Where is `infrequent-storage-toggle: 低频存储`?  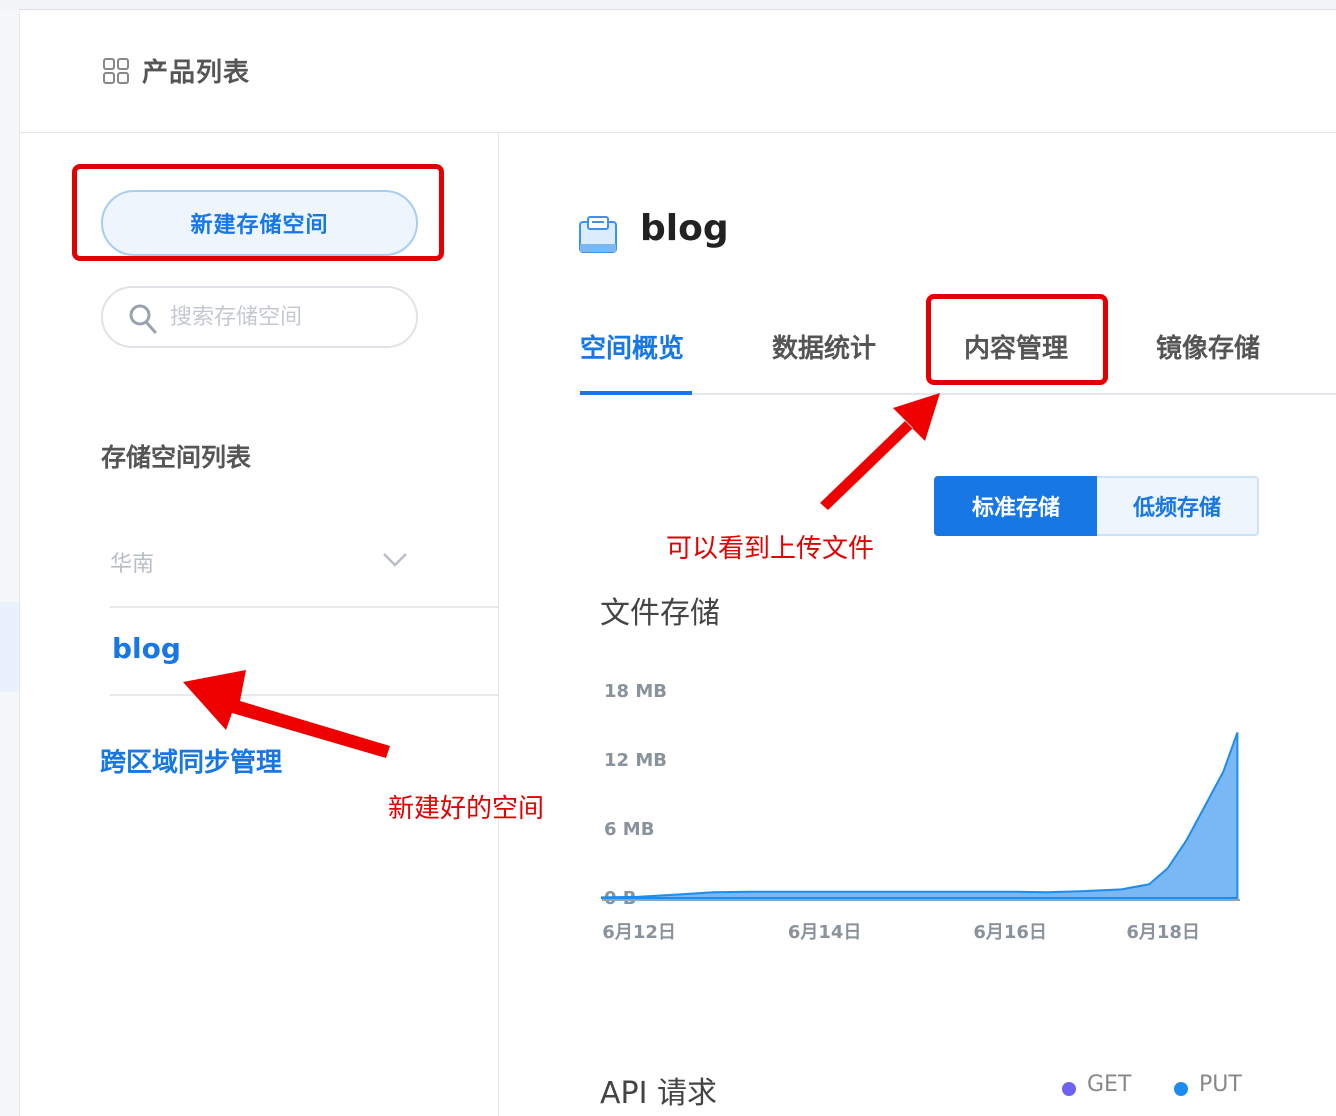
infrequent-storage-toggle: 低频存储 is located at coordinates (1178, 506).